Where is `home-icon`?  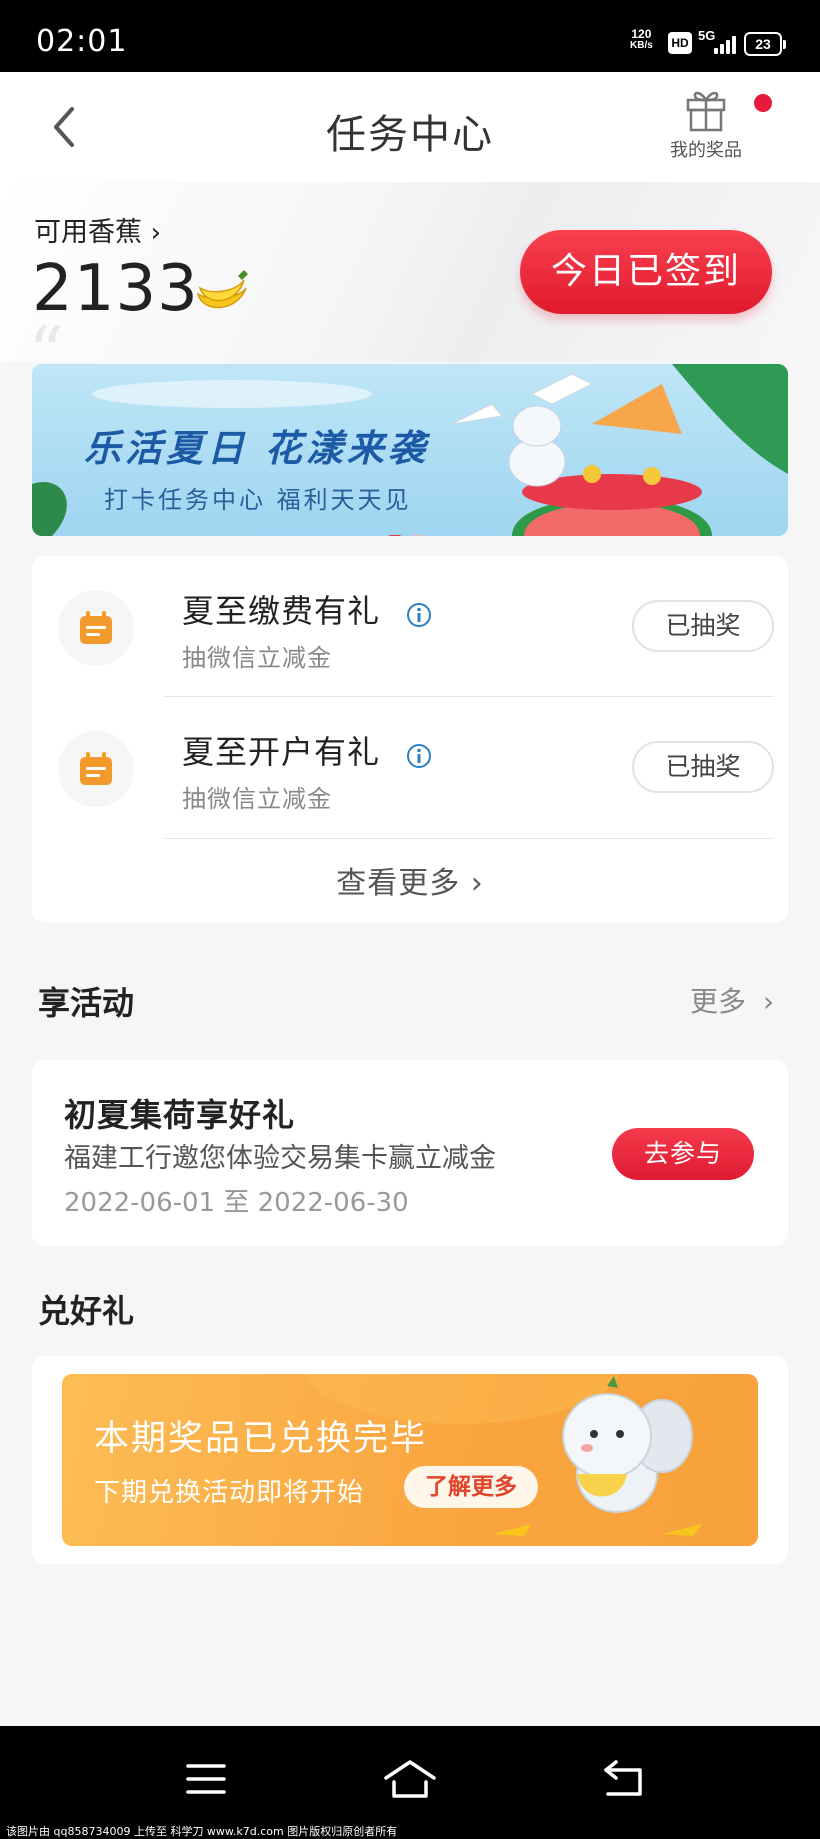 home-icon is located at coordinates (410, 1779).